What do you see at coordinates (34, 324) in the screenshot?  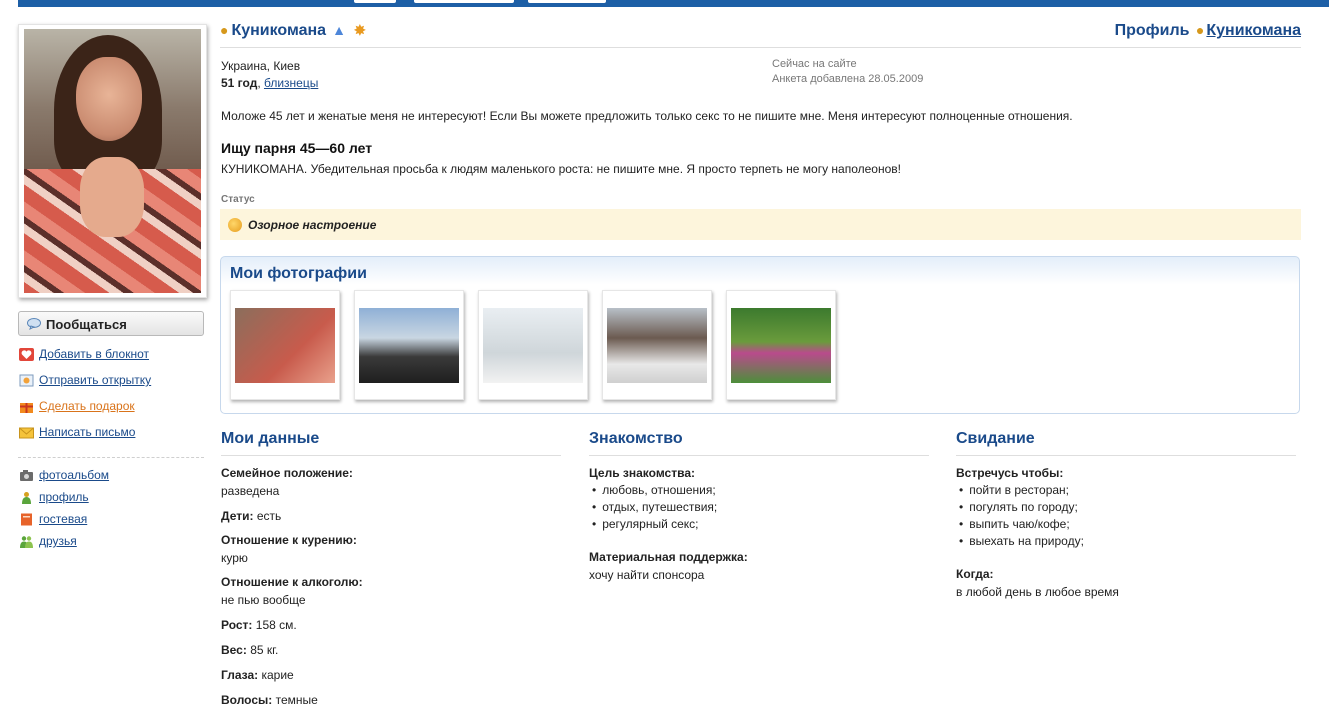 I see `speech-bubble-icon` at bounding box center [34, 324].